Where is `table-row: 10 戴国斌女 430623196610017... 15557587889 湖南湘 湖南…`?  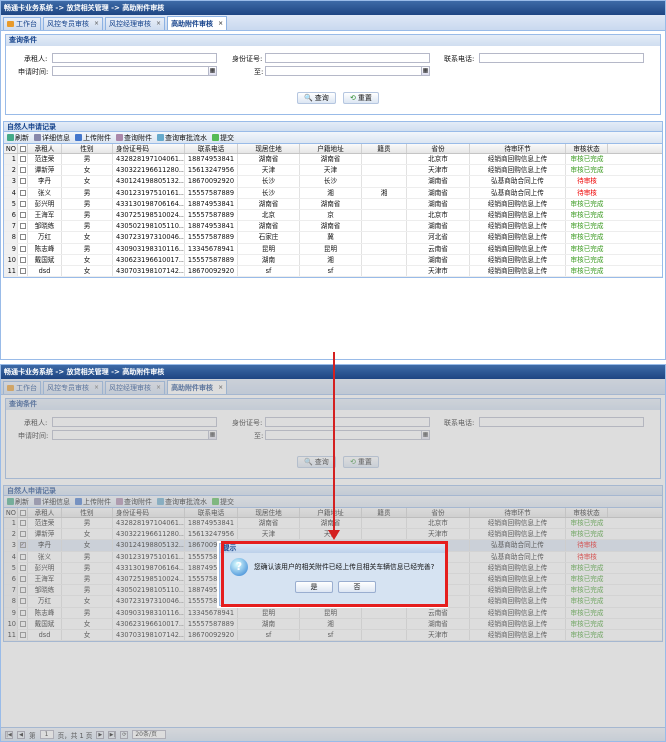 table-row: 10 戴国斌女 430623196610017... 15557587889 湖南湘 湖南… is located at coordinates (333, 260).